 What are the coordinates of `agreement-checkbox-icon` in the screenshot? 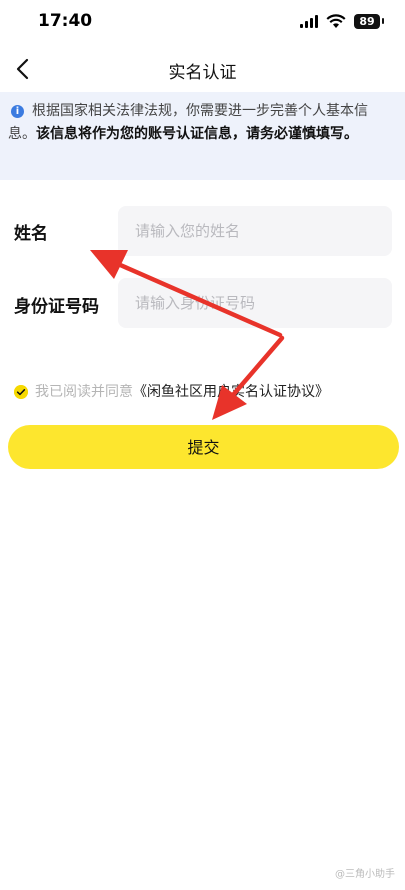 It's located at (21, 392).